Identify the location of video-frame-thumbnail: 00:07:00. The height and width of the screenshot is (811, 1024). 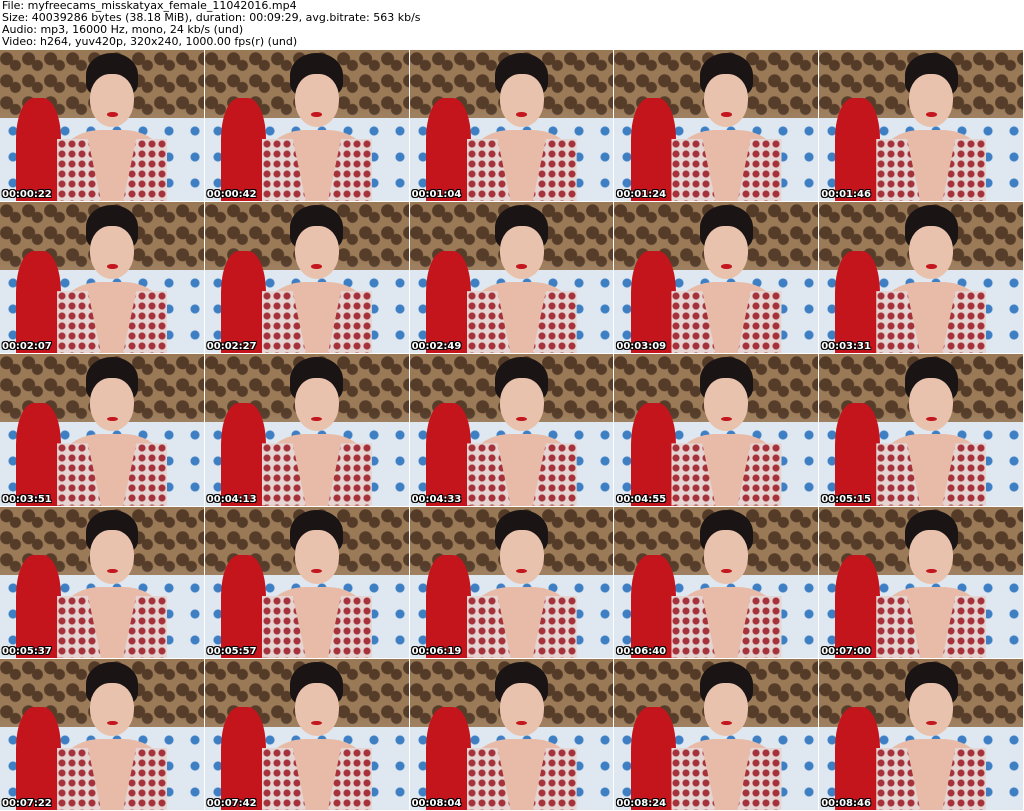
(921, 582).